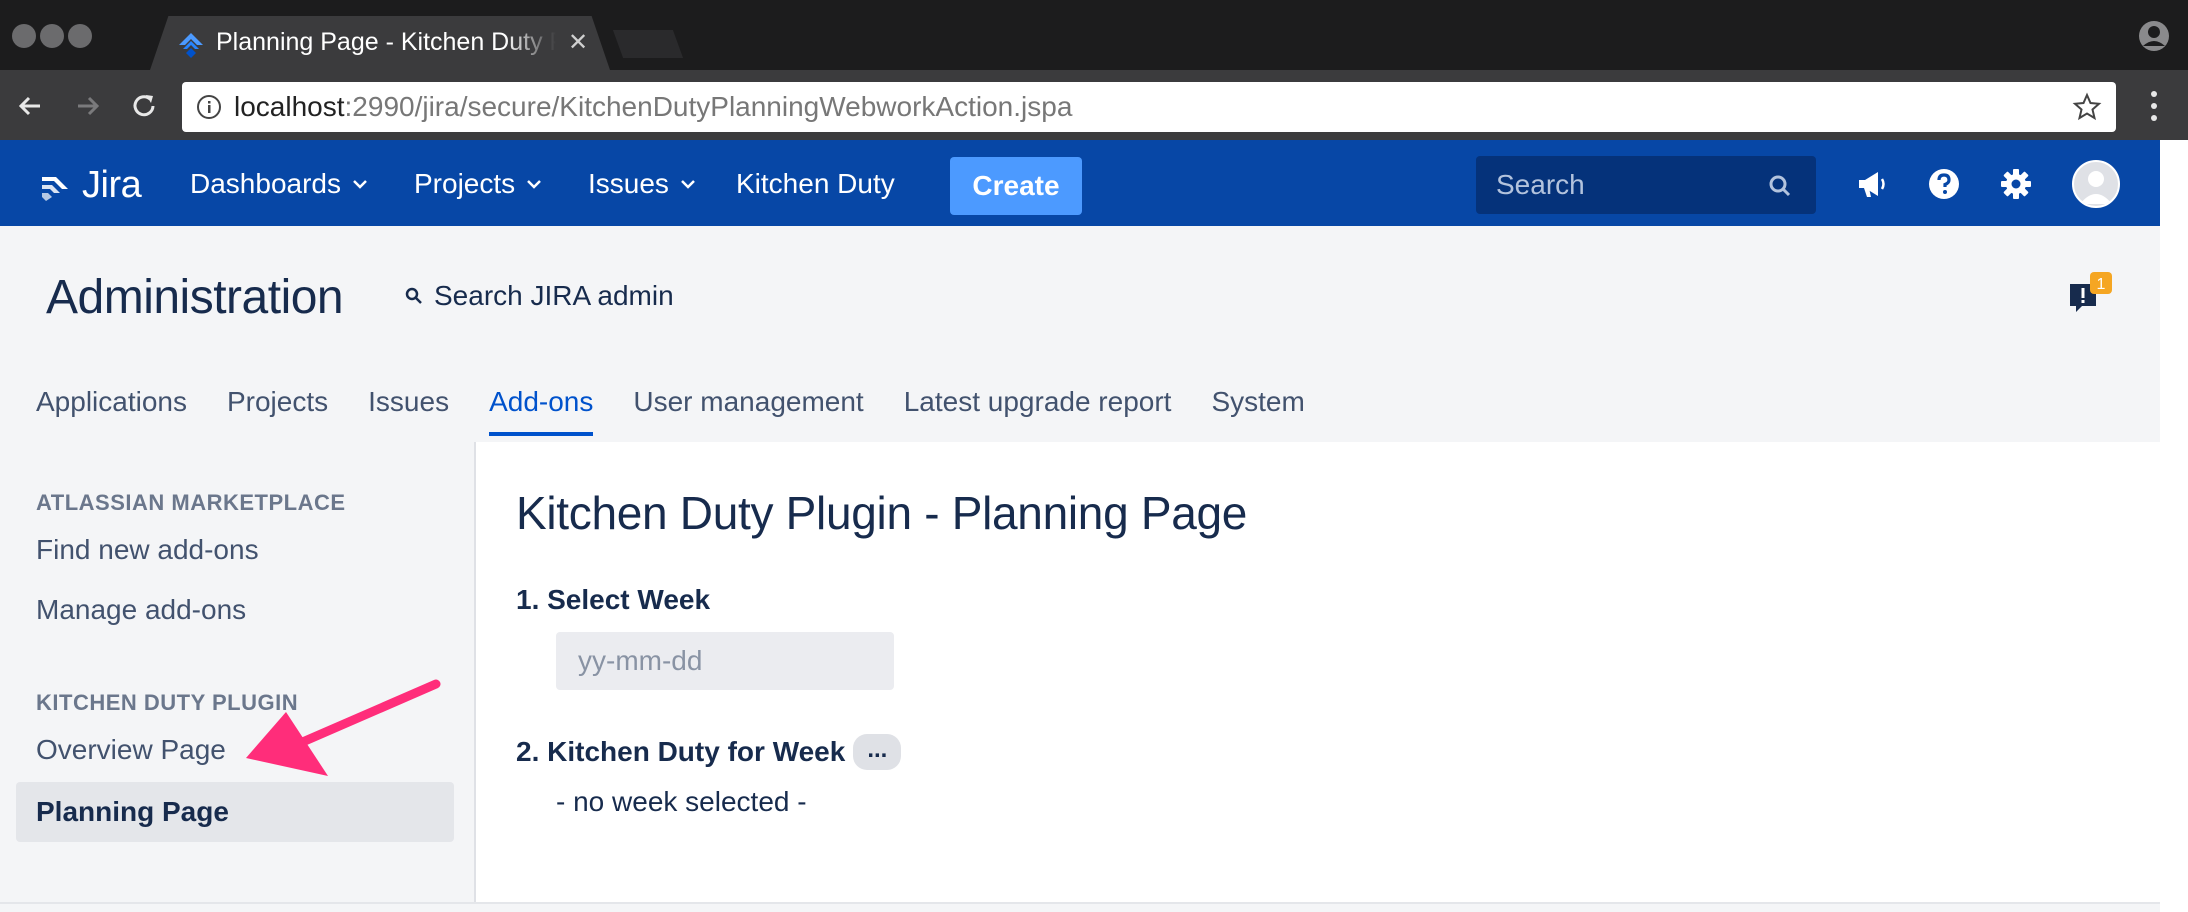 The height and width of the screenshot is (912, 2188). I want to click on window-zoom-button, so click(80, 36).